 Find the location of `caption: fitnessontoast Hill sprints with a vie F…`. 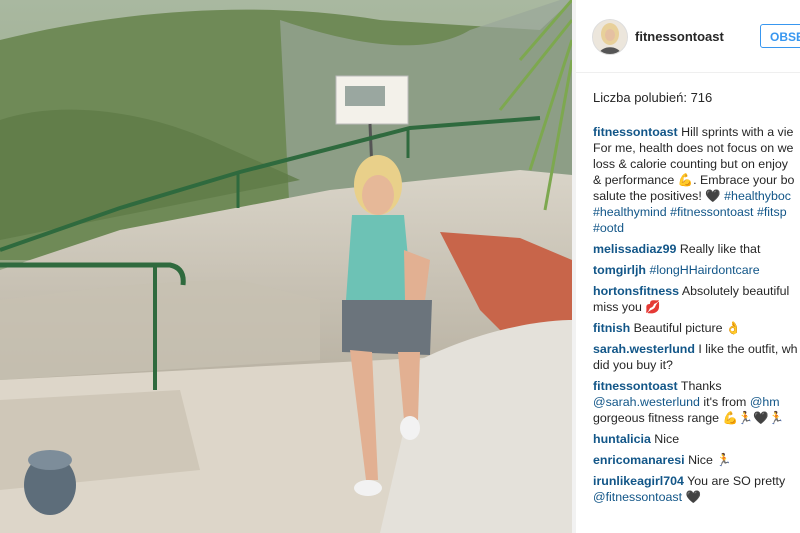

caption: fitnessontoast Hill sprints with a vie F… is located at coordinates (696, 180).